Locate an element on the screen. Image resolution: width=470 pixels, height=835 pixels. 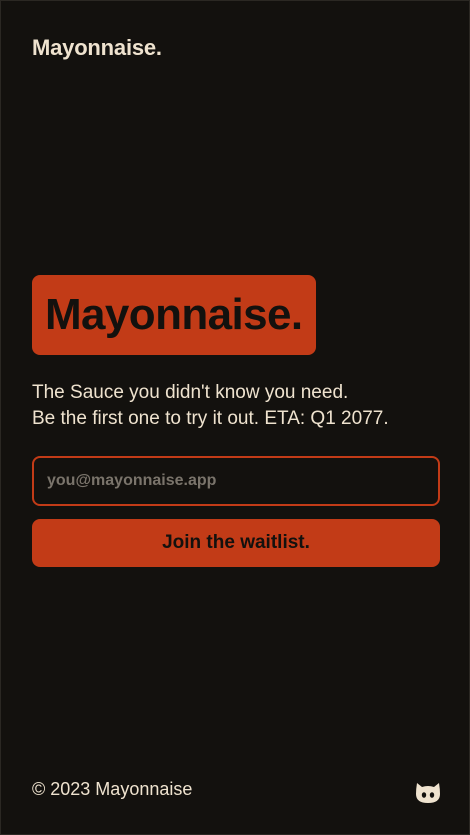
github-icon is located at coordinates (428, 792).